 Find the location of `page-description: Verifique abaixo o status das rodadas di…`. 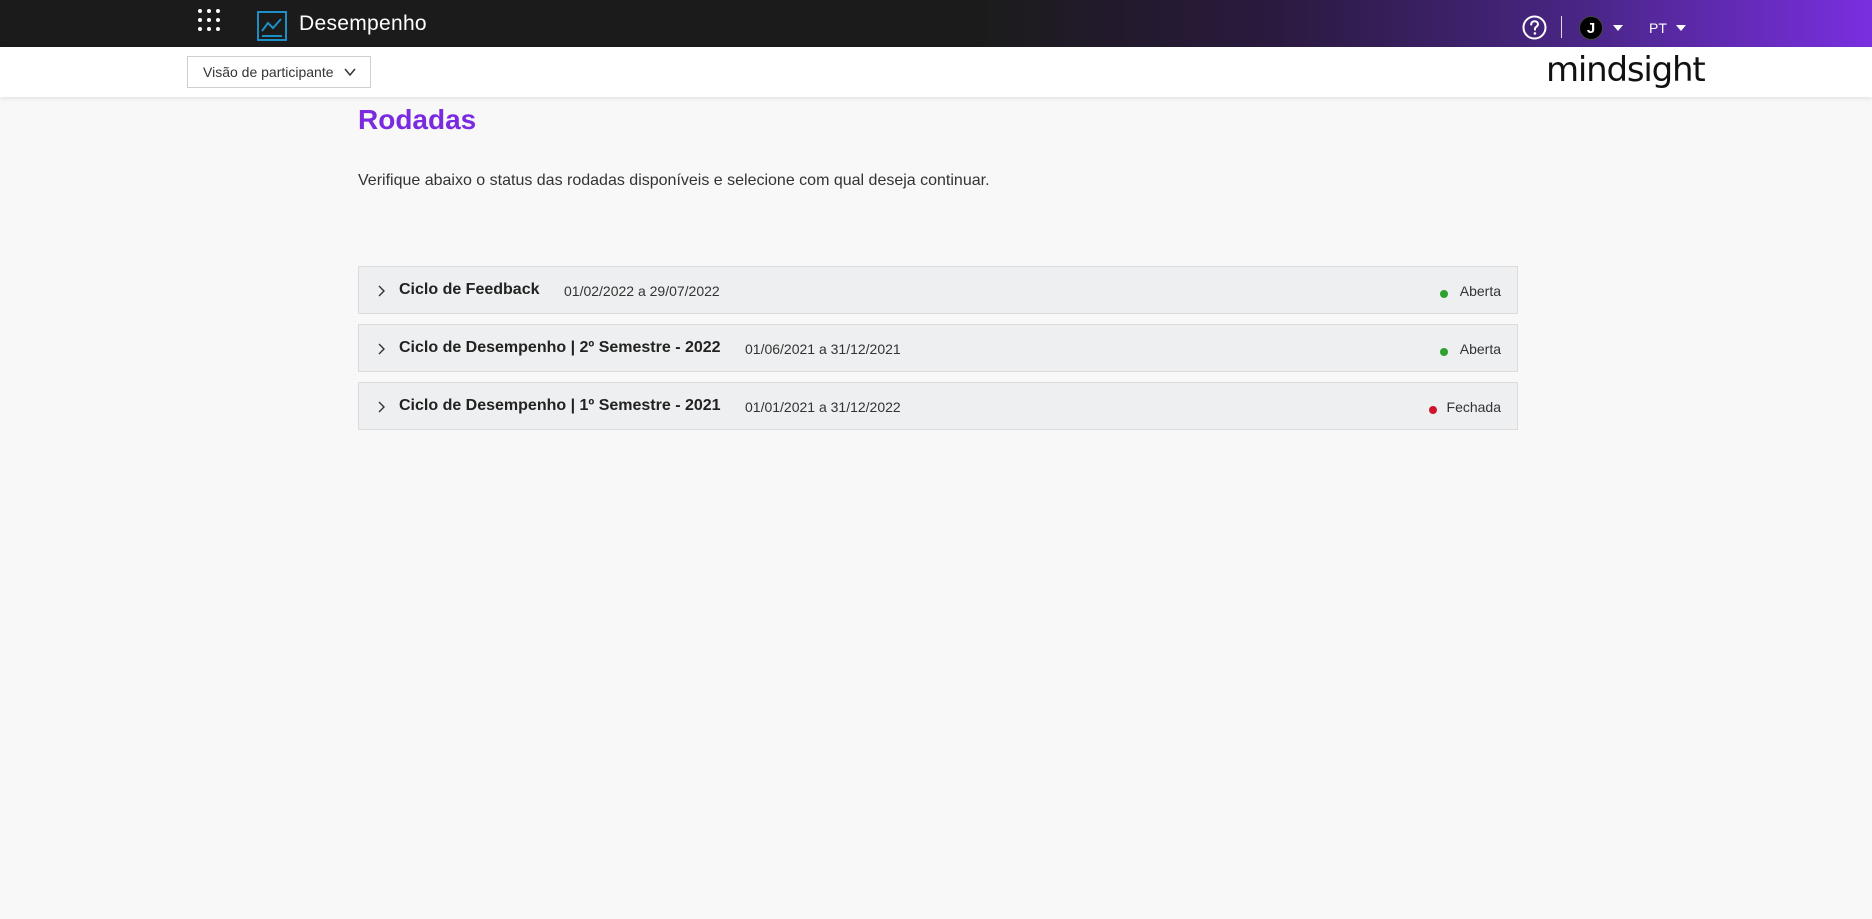

page-description: Verifique abaixo o status das rodadas di… is located at coordinates (674, 180).